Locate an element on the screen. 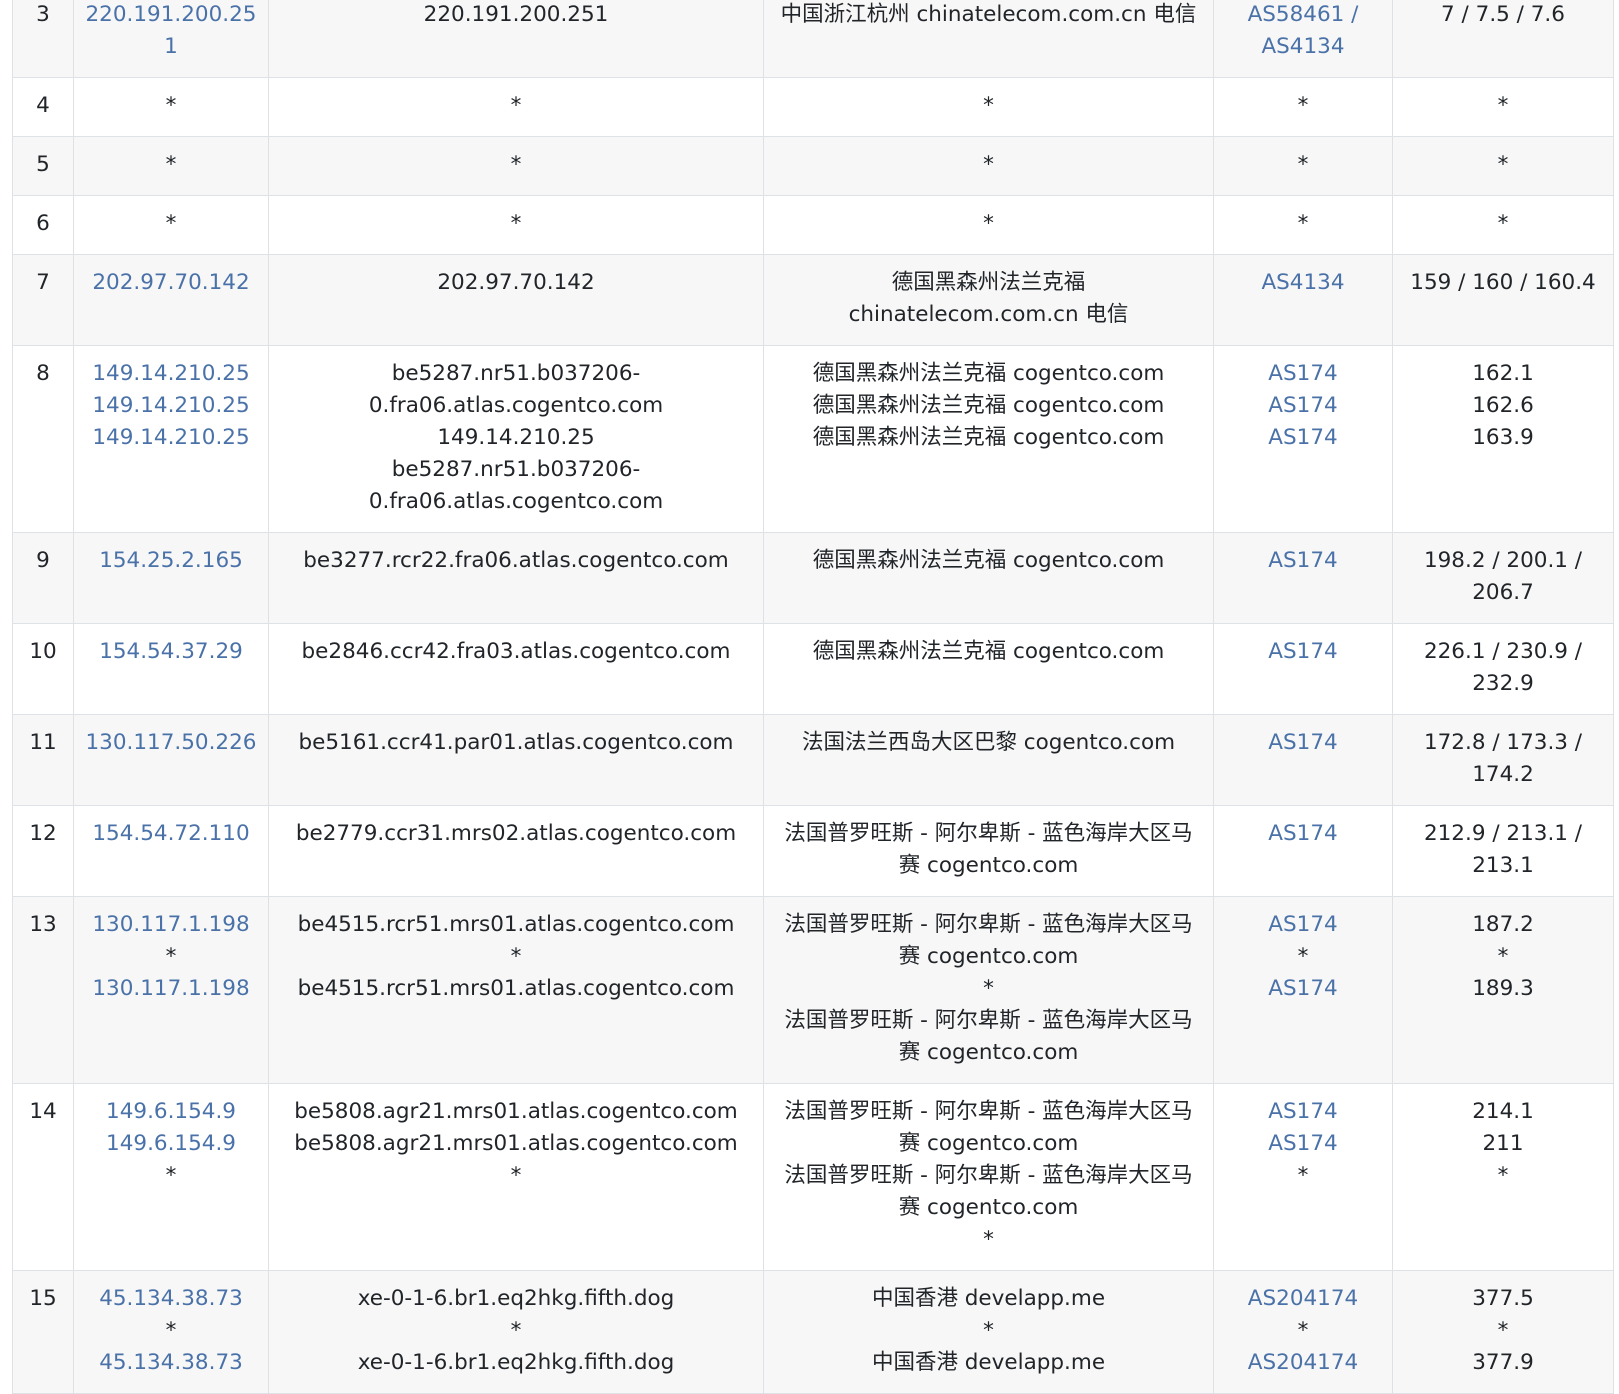 The width and height of the screenshot is (1619, 1394). asn-cell: AS4134 is located at coordinates (1303, 300).